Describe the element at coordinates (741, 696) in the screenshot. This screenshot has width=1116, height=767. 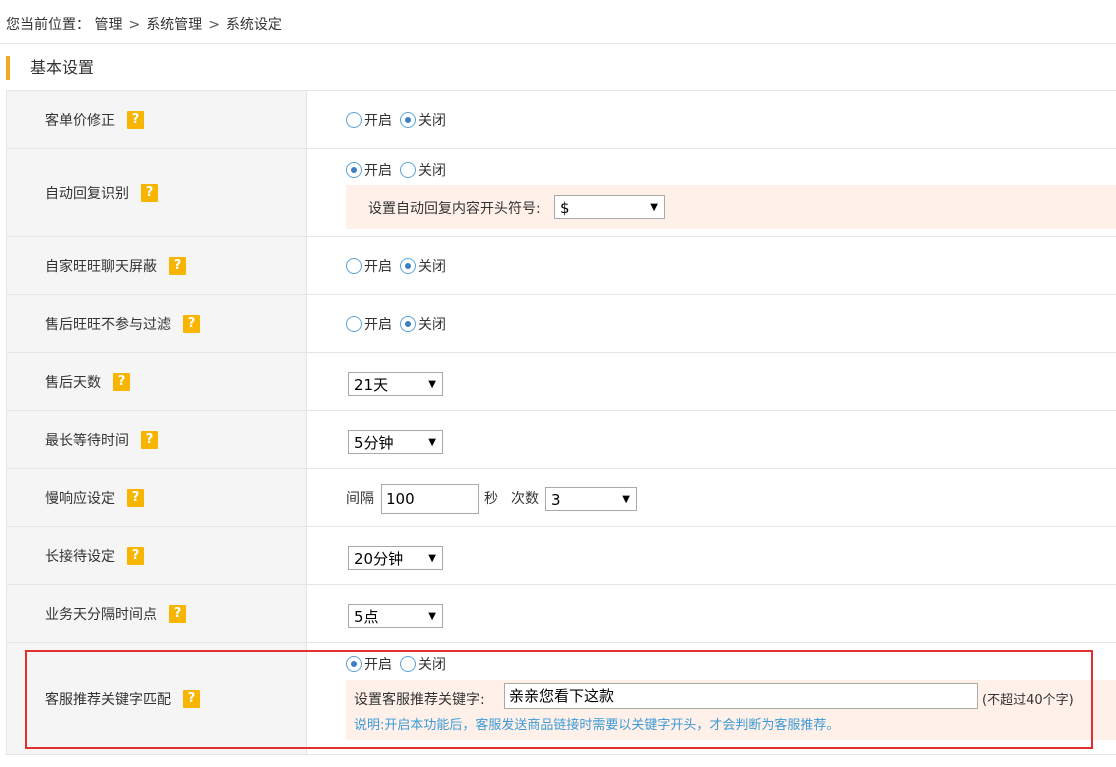
I see `keyword-input: 亲亲您看下这款` at that location.